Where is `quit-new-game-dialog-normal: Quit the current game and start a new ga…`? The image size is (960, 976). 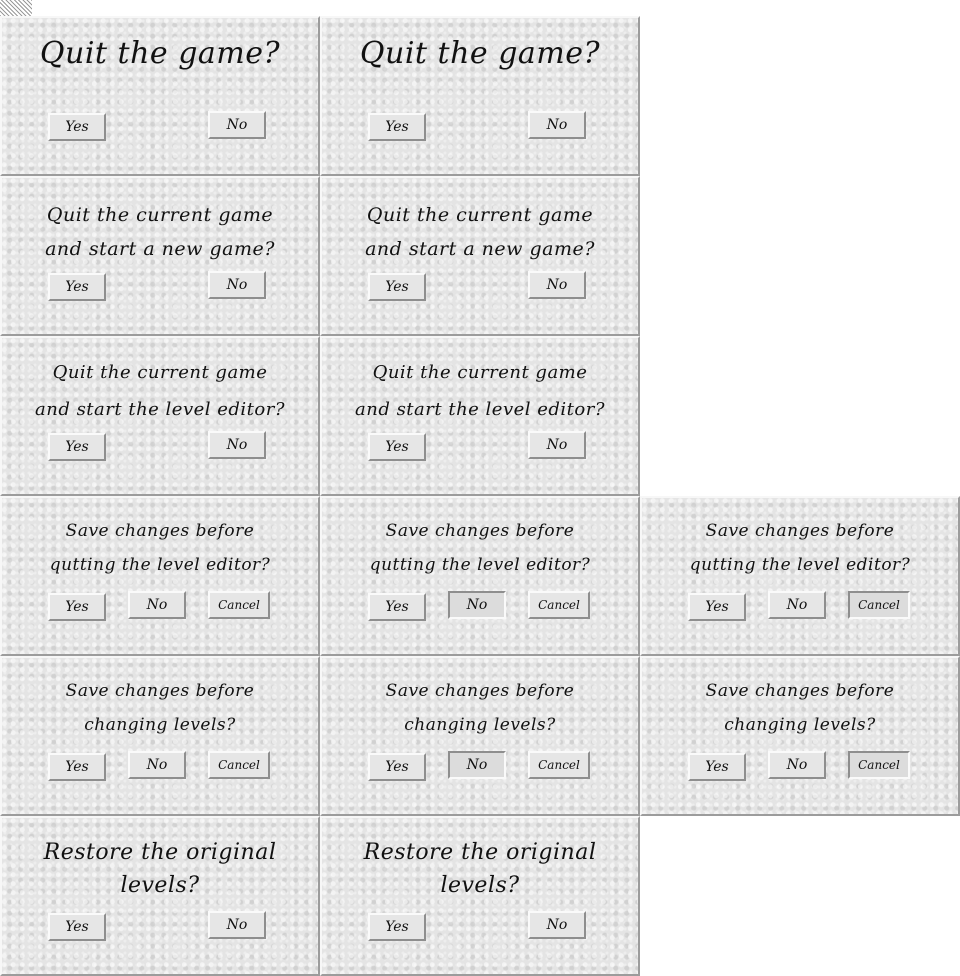 quit-new-game-dialog-normal: Quit the current game and start a new ga… is located at coordinates (160, 256).